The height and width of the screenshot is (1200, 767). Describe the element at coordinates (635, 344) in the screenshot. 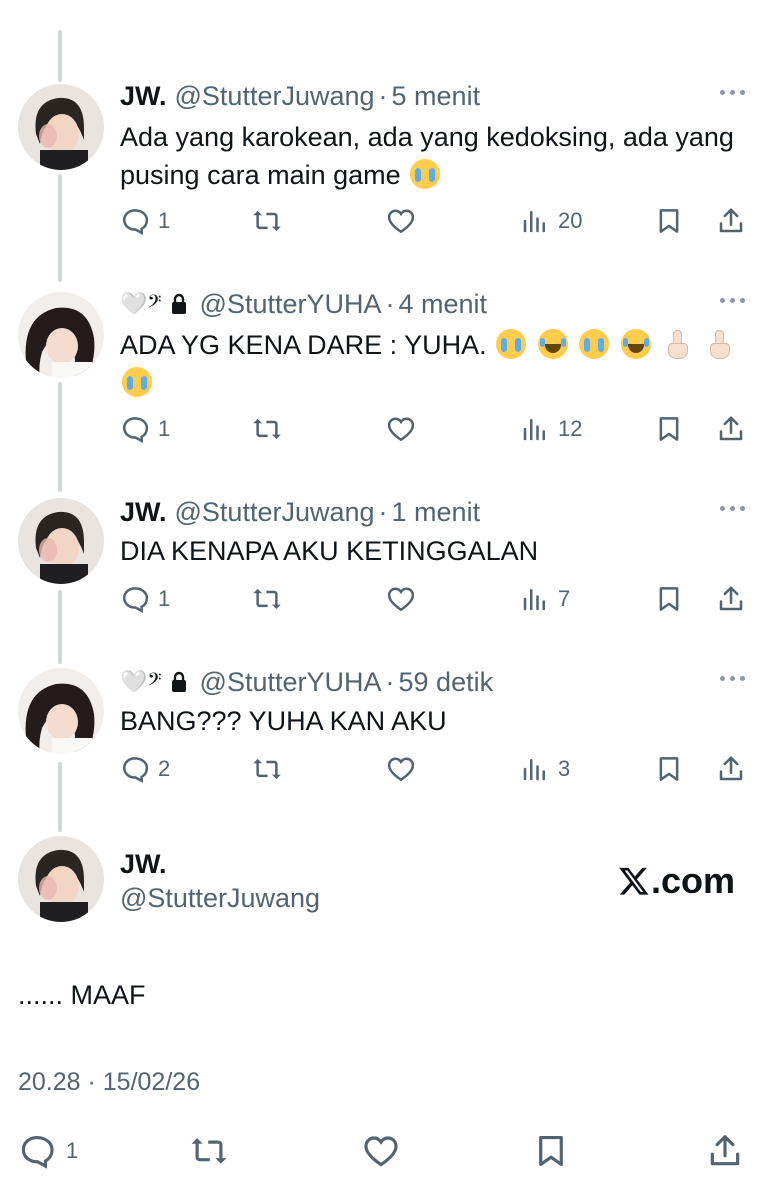

I see `laughing-emoji-icon` at that location.